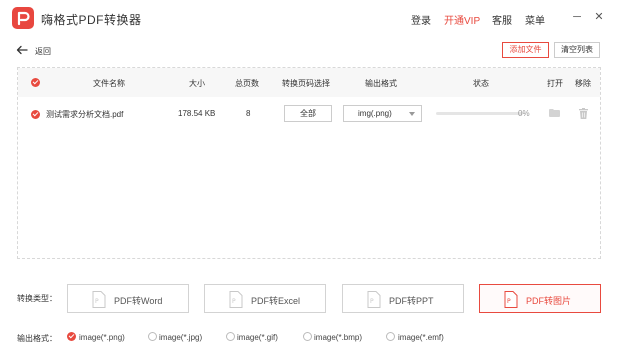  I want to click on select-all-checkbox, so click(35, 82).